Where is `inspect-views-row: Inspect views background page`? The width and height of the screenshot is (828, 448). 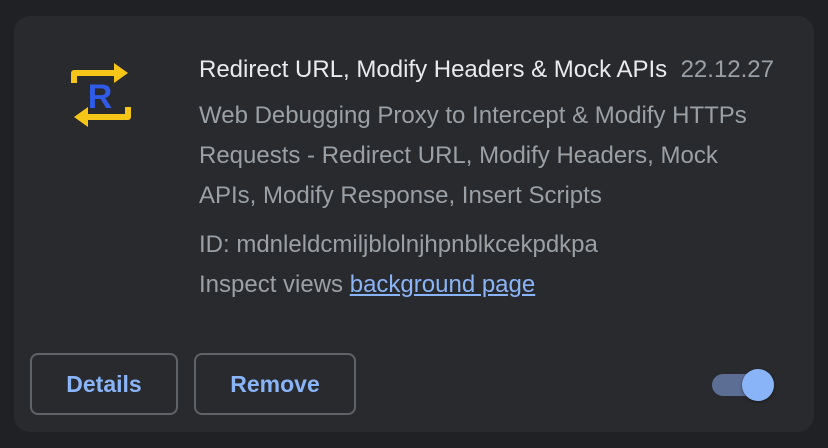
inspect-views-row: Inspect views background page is located at coordinates (367, 285).